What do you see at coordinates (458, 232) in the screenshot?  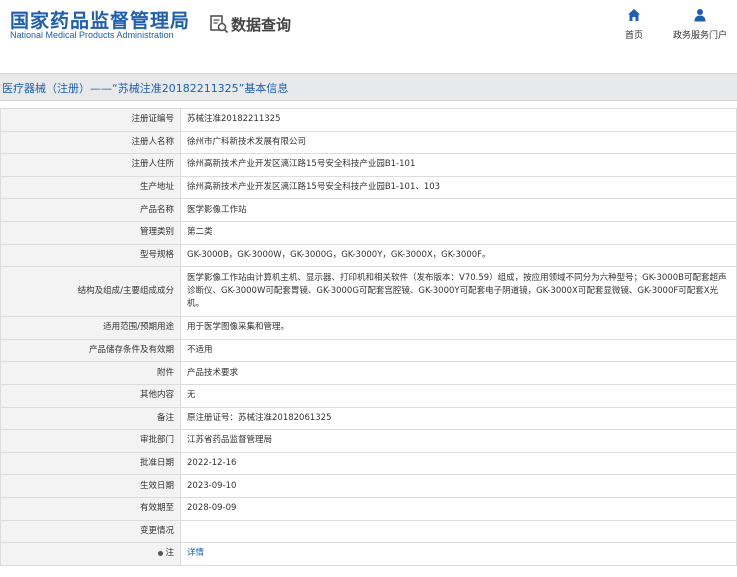 I see `field-value: 第二类` at bounding box center [458, 232].